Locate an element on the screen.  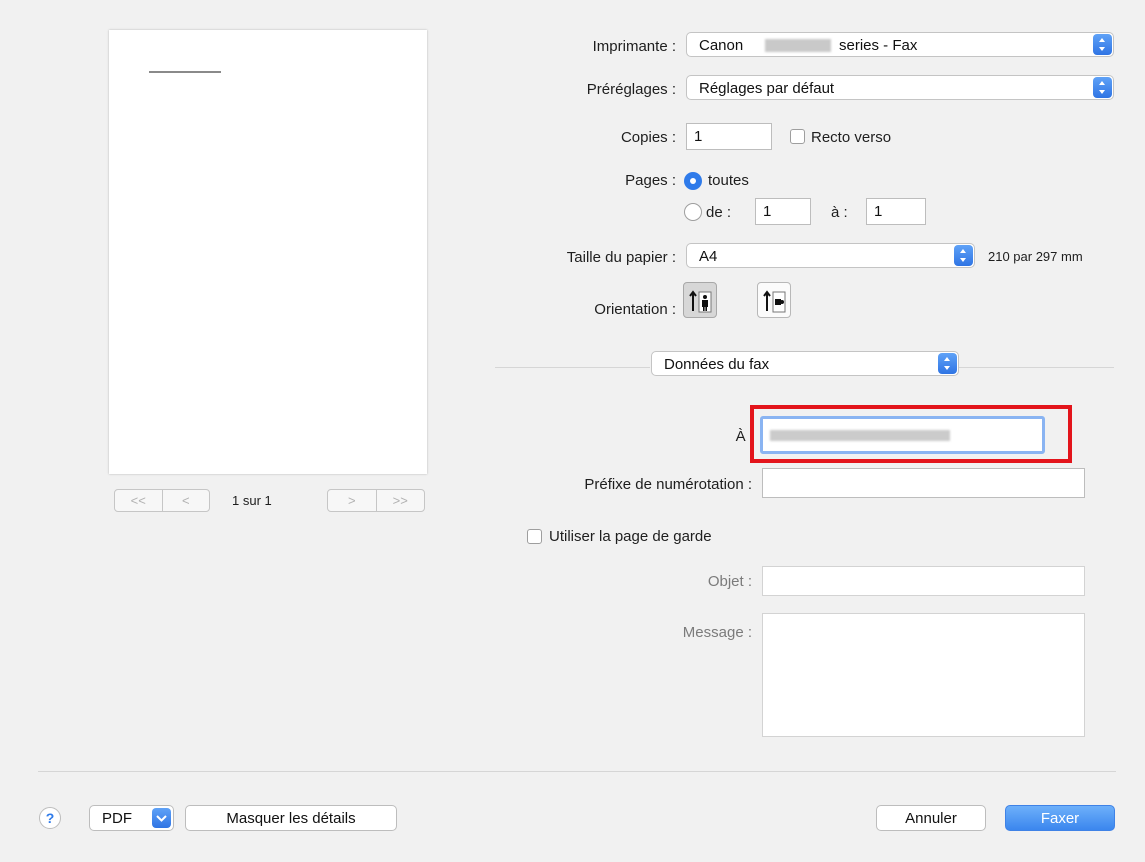
help-button: ? is located at coordinates (50, 818).